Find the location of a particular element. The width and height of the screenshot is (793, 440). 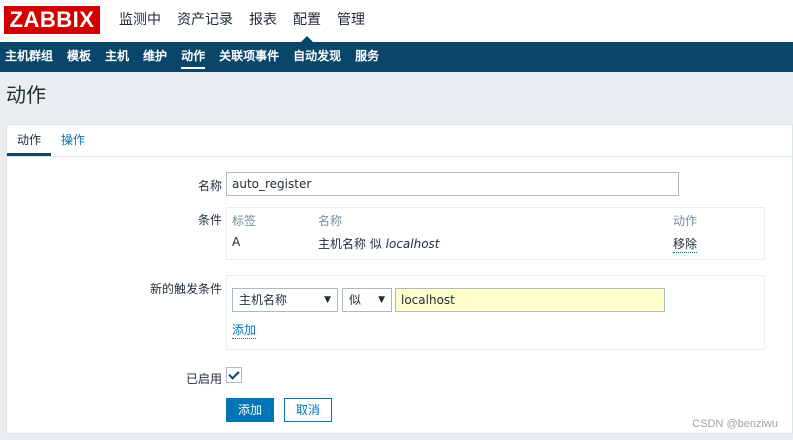

remove-condition-link: 移除 is located at coordinates (685, 244).